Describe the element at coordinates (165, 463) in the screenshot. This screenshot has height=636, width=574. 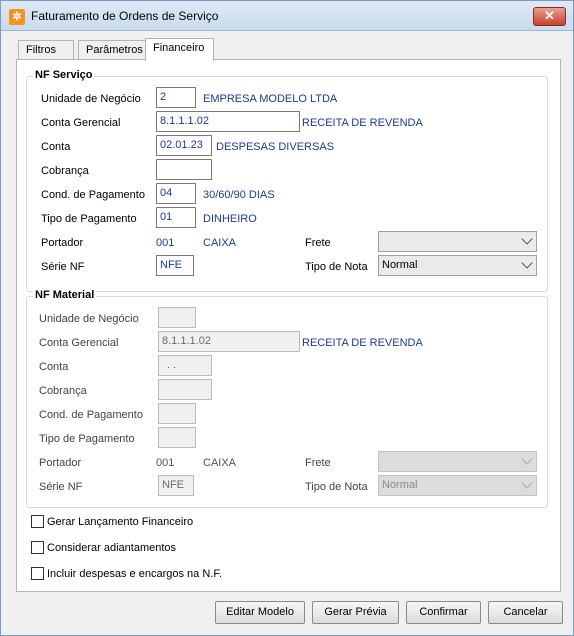
I see `mat-portador-code: 001` at that location.